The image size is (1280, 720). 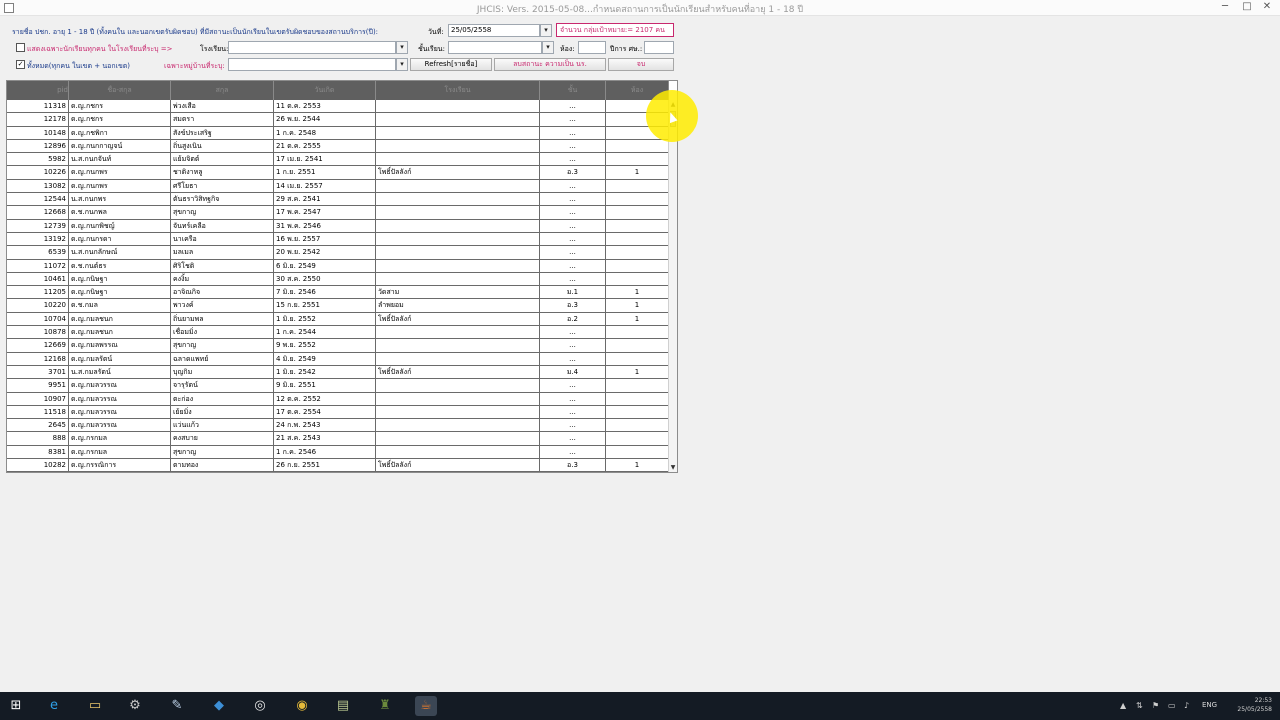 What do you see at coordinates (120, 132) in the screenshot?
I see `table-cell: ด.ญ.กชพิกา` at bounding box center [120, 132].